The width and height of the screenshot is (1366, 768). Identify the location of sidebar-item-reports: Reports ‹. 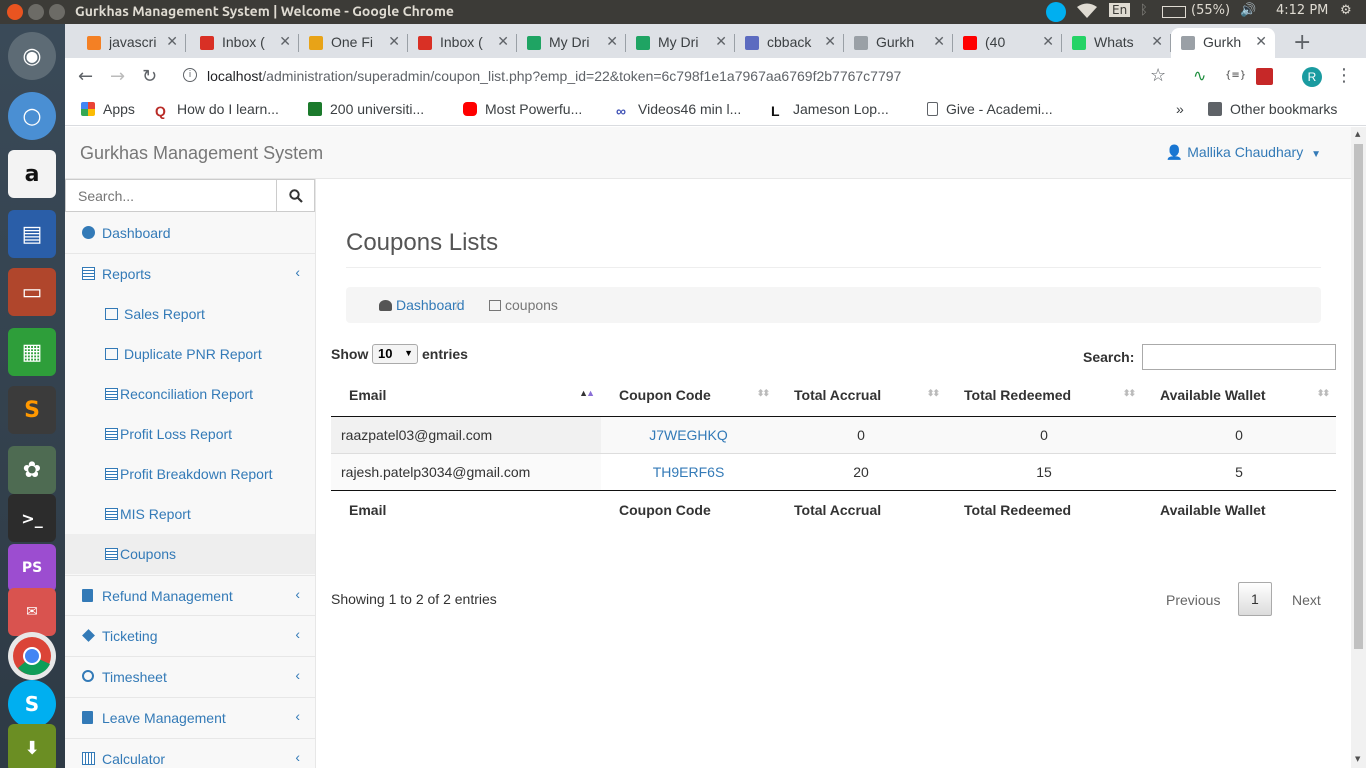
(190, 274).